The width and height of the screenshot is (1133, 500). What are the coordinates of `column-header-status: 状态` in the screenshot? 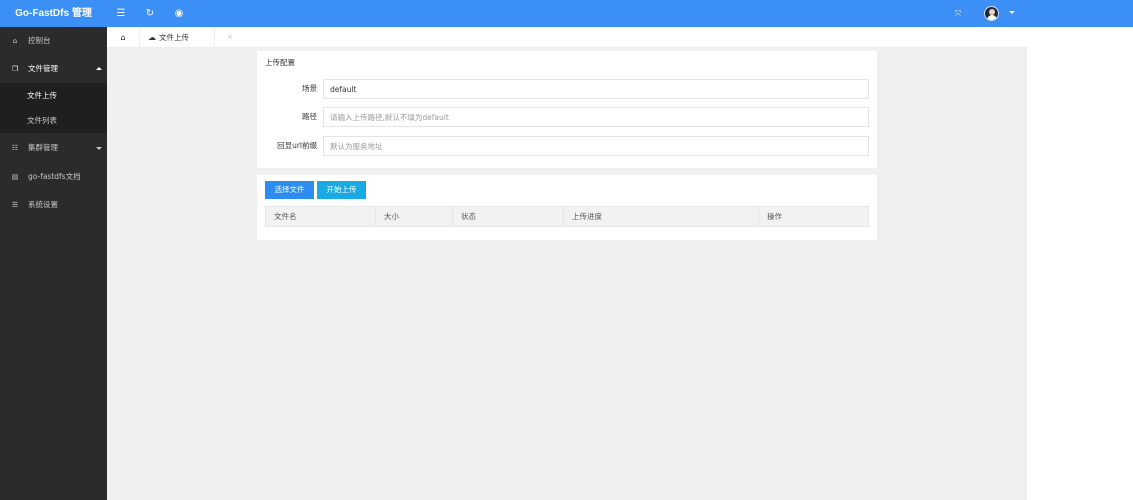 It's located at (508, 216).